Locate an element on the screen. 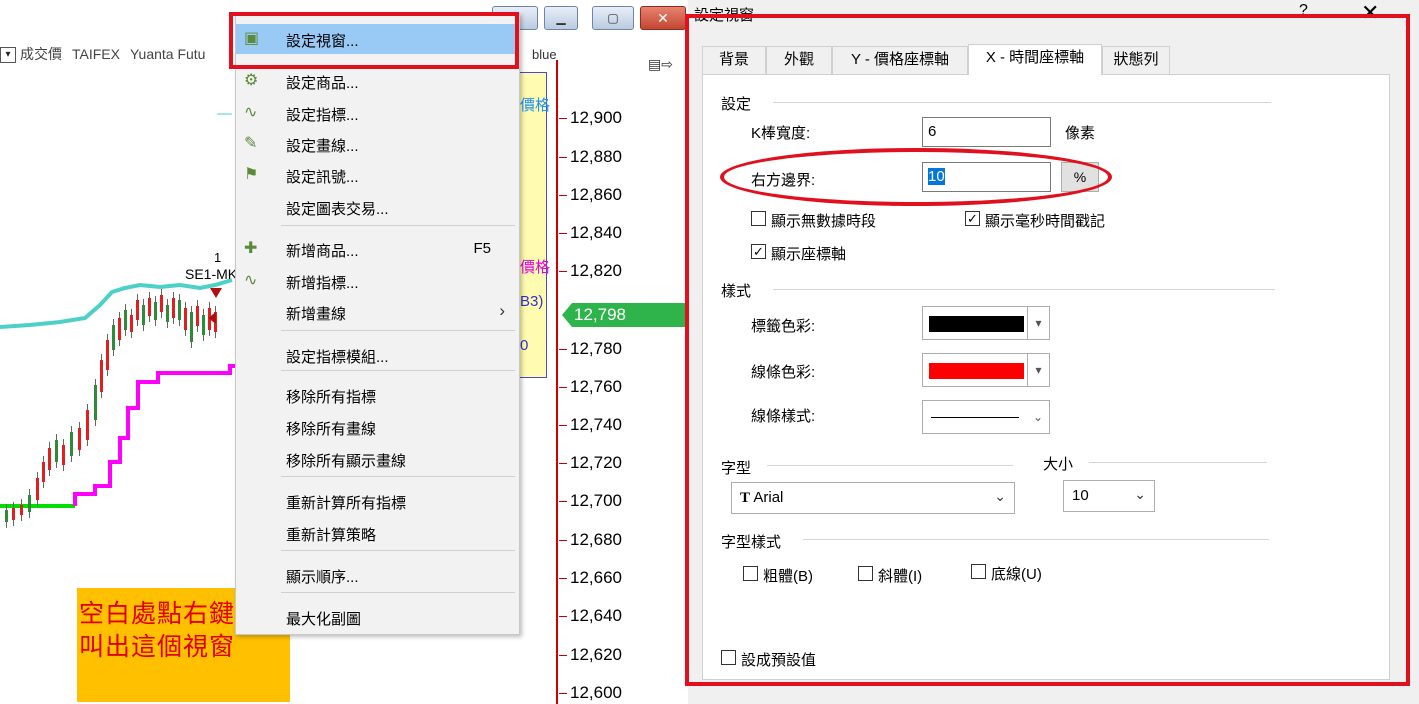 The width and height of the screenshot is (1419, 704). context-menu-item: 新增畫線 › is located at coordinates (377, 312).